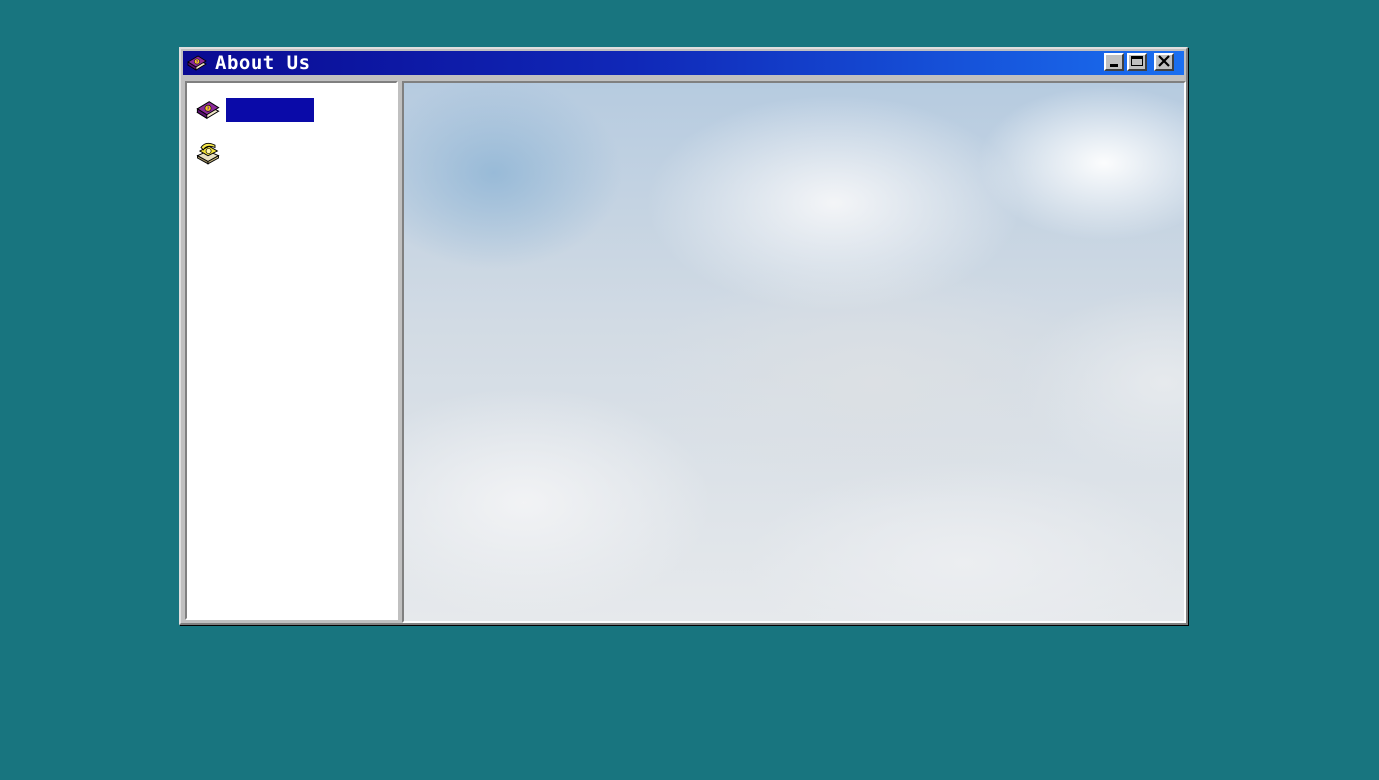  I want to click on sidebar-item-contact, so click(212, 151).